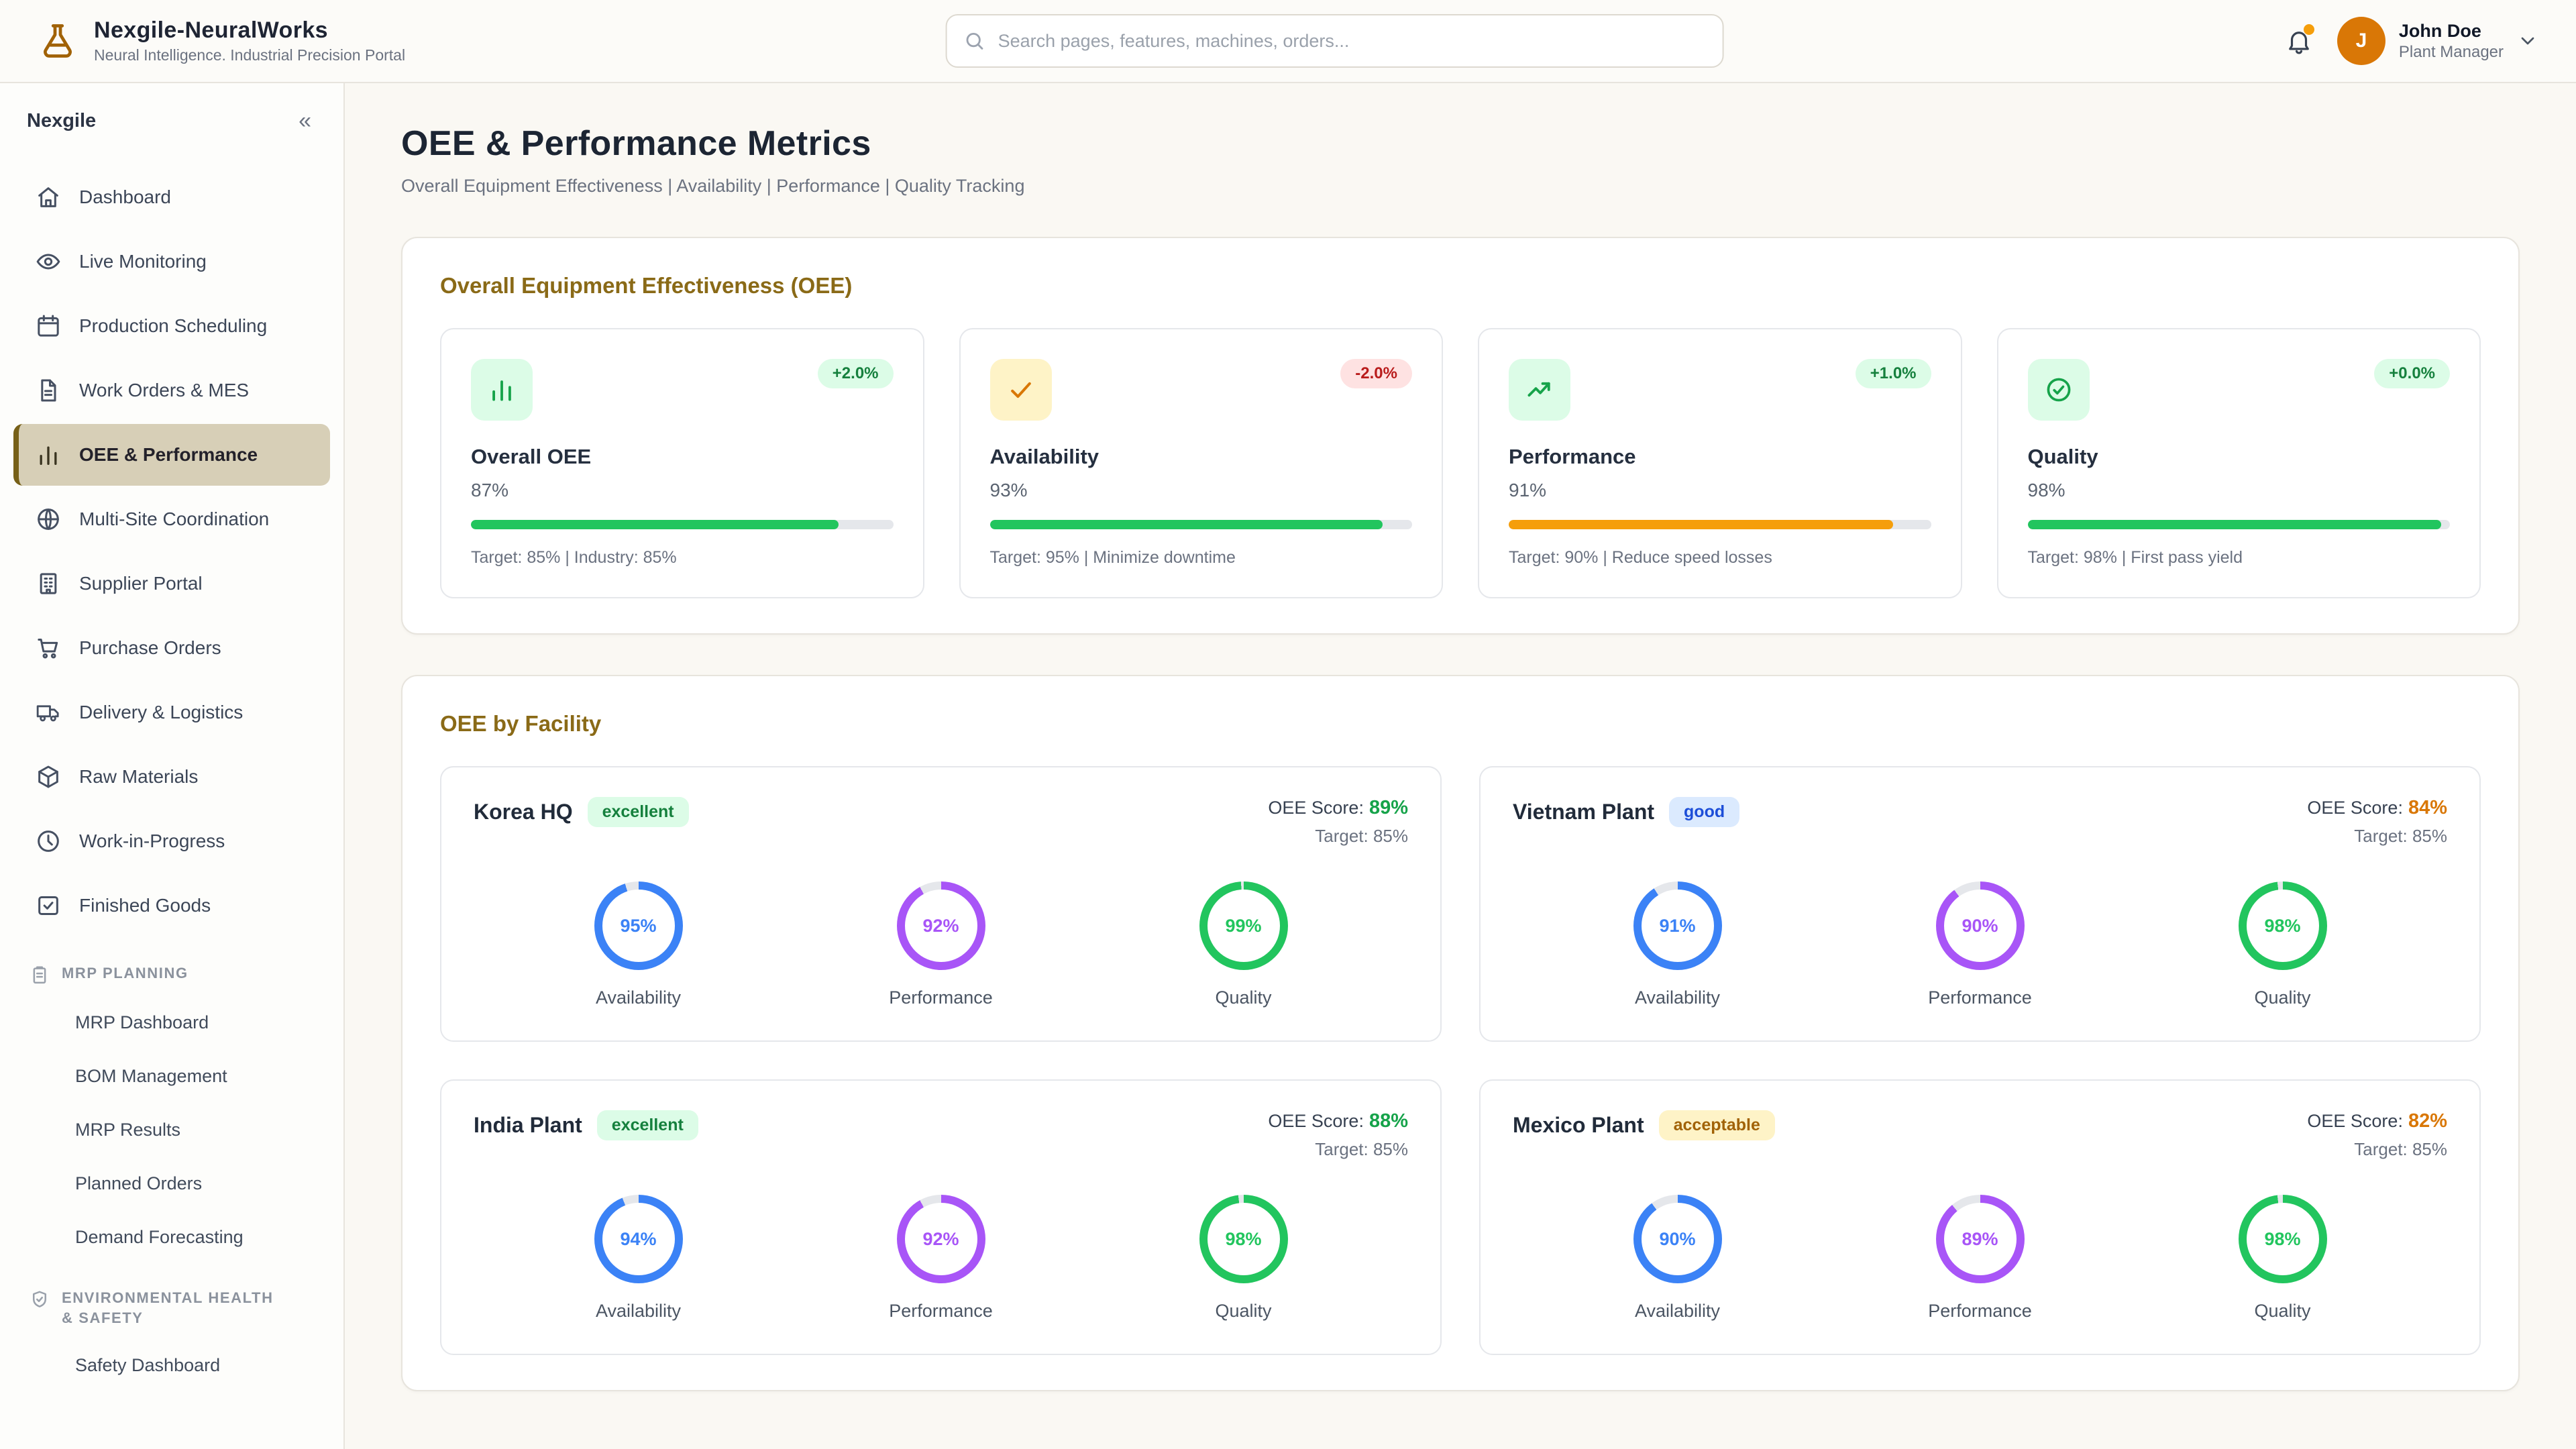  Describe the element at coordinates (1704, 812) in the screenshot. I see `status-badge: good` at that location.